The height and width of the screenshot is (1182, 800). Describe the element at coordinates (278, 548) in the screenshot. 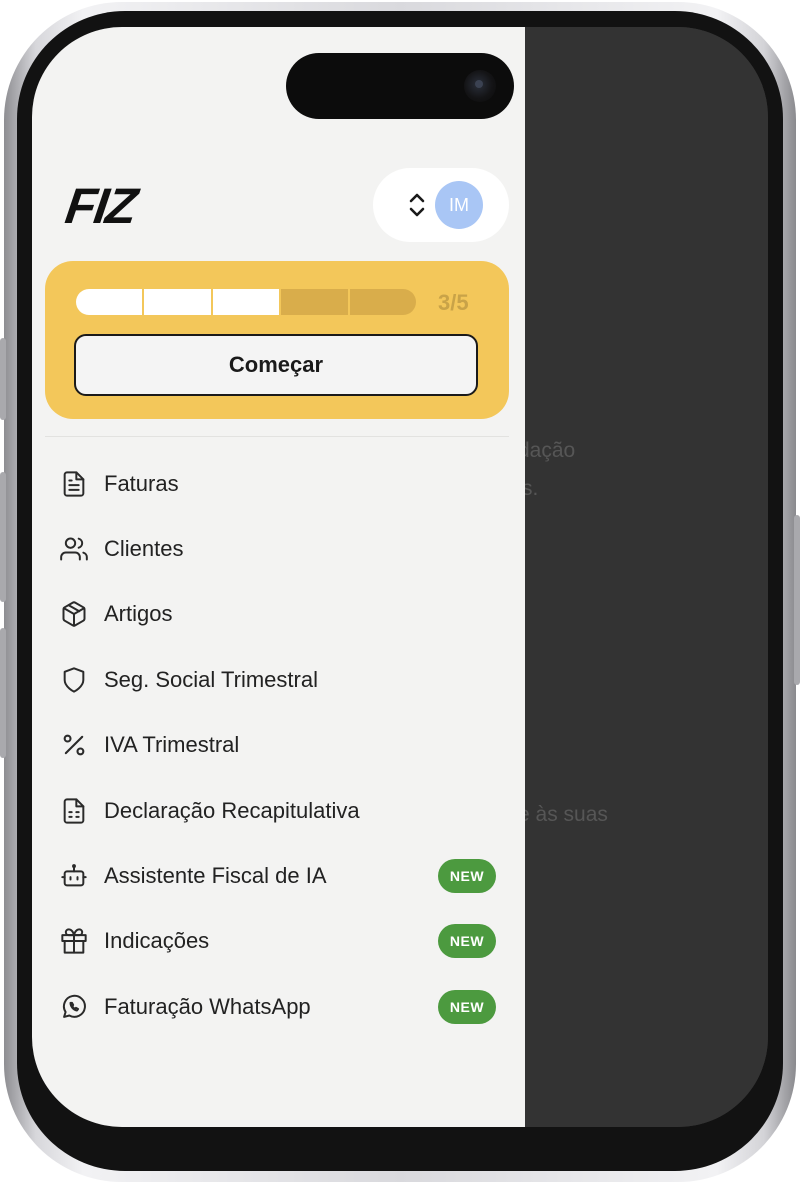

I see `nav-item-clientes: Clientes` at that location.